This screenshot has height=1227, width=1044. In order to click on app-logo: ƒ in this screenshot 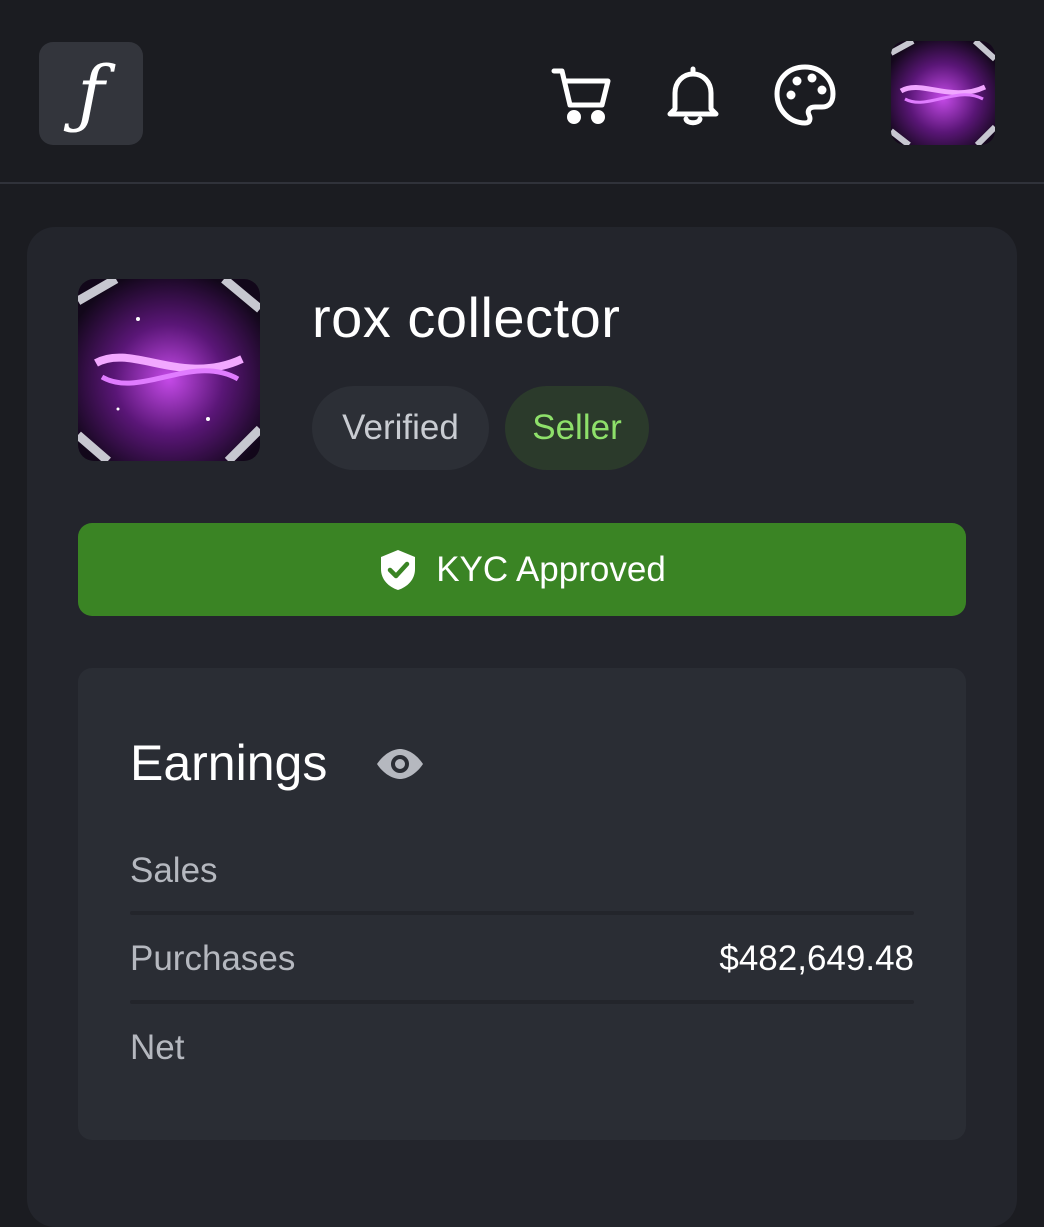, I will do `click(91, 93)`.